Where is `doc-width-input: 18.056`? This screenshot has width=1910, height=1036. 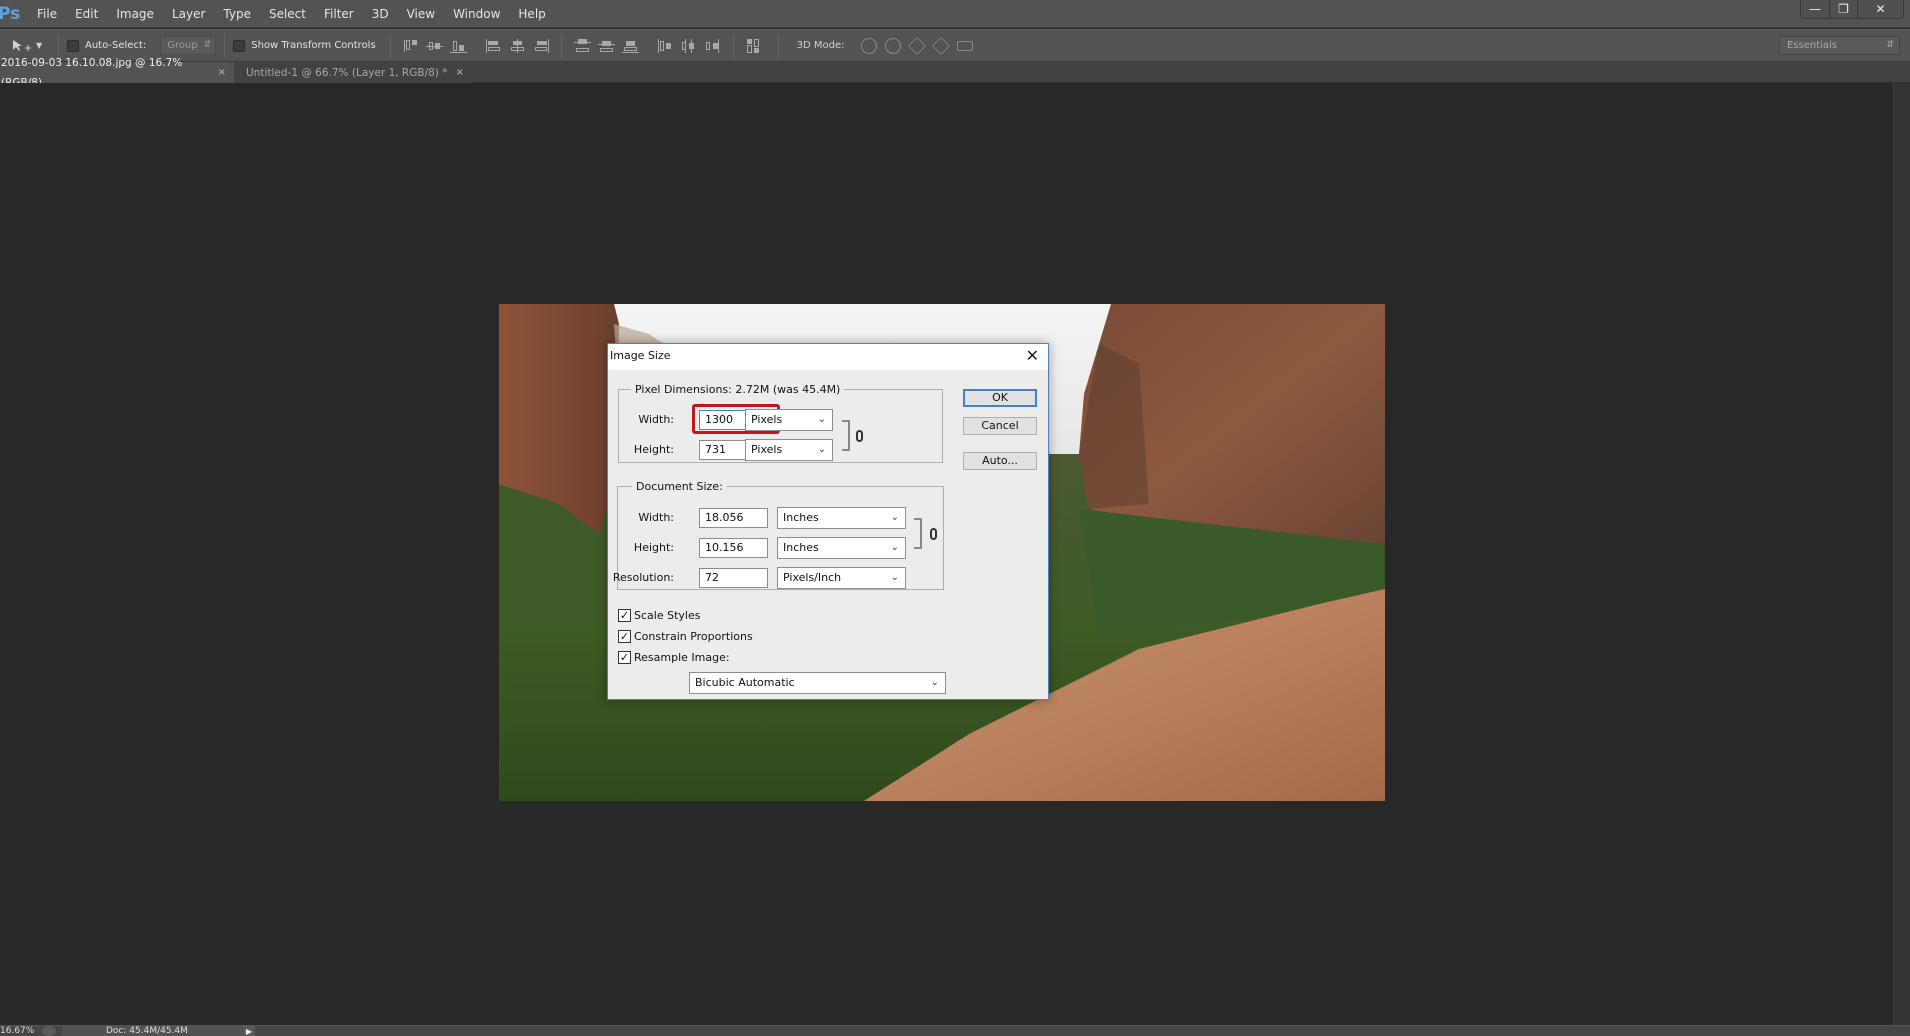
doc-width-input: 18.056 is located at coordinates (733, 518).